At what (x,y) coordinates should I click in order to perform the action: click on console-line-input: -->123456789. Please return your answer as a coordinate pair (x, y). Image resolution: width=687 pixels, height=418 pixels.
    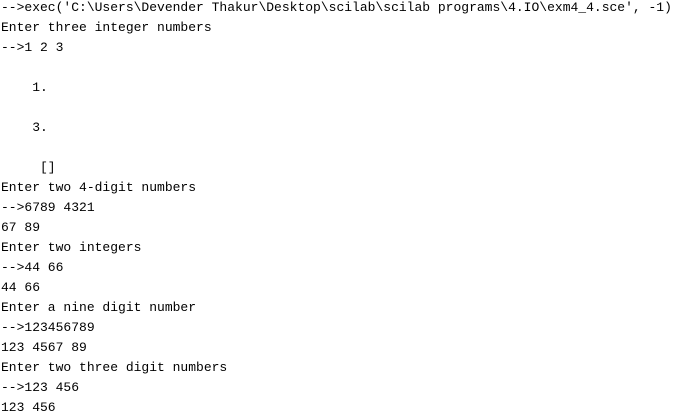
    Looking at the image, I should click on (48, 327).